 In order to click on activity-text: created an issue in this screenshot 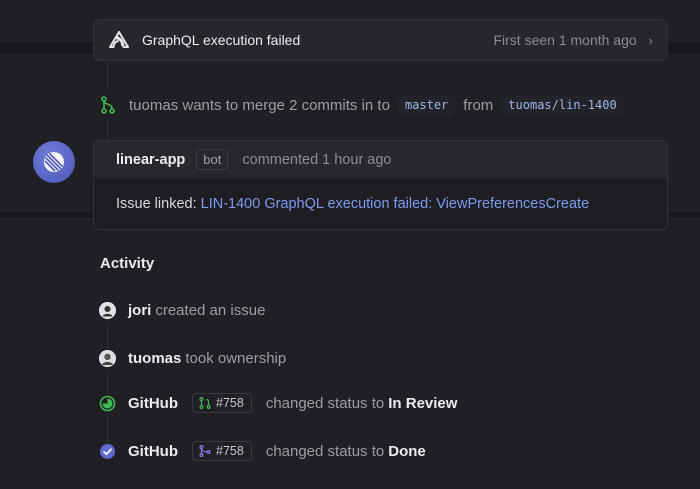, I will do `click(210, 310)`.